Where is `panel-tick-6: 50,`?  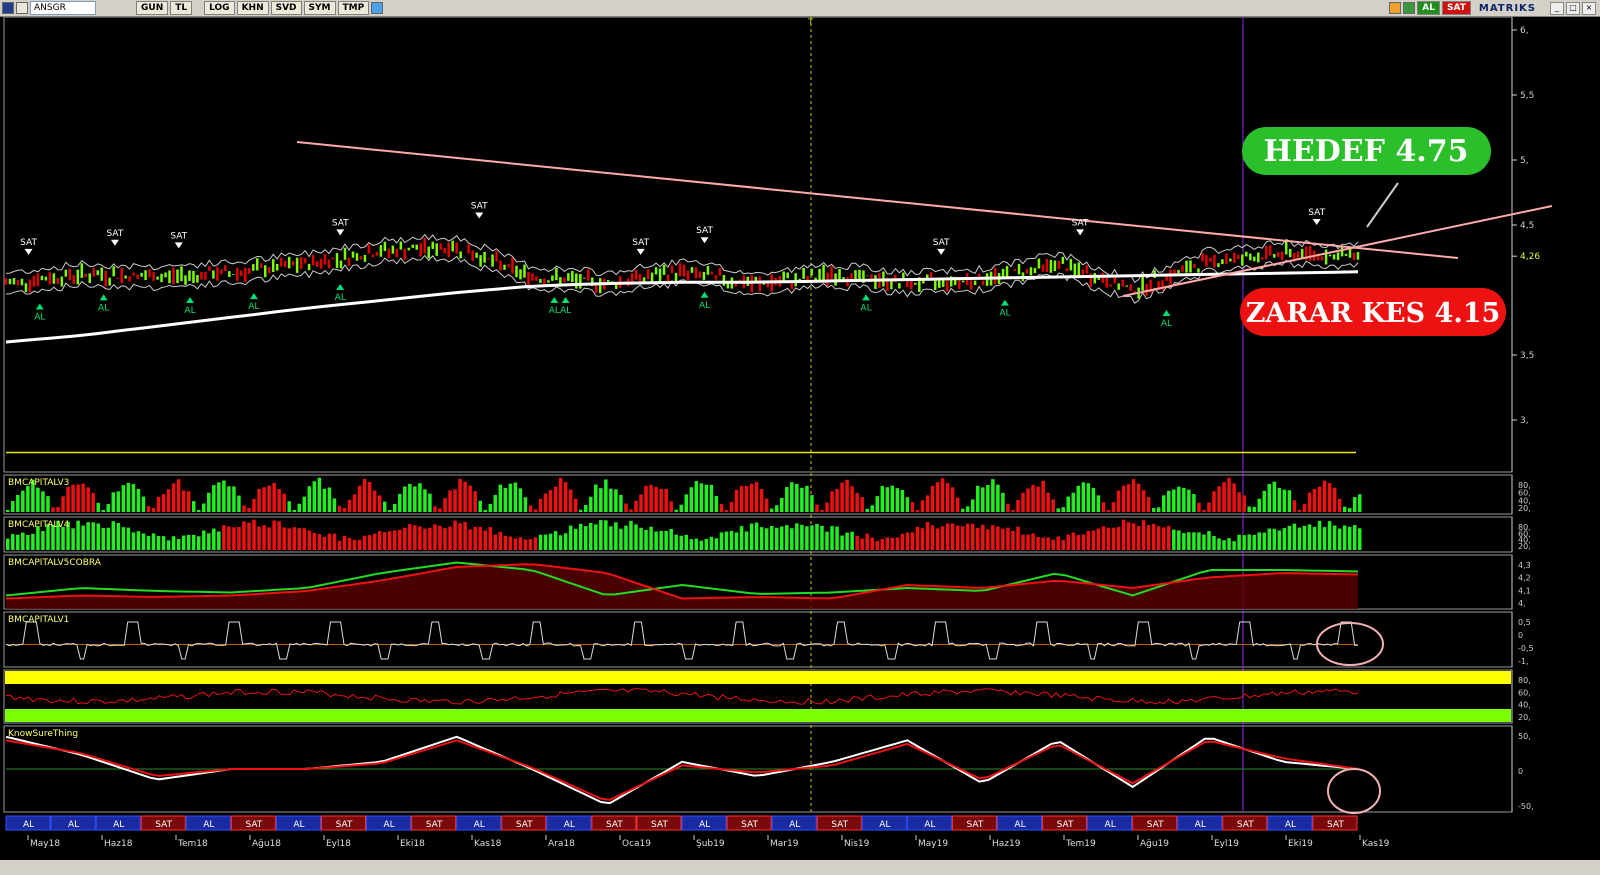
panel-tick-6: 50, is located at coordinates (1524, 736).